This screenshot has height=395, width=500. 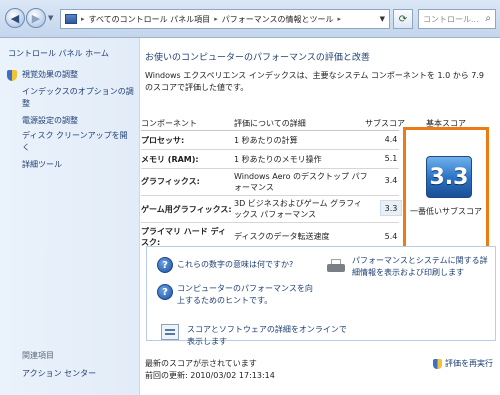 I want to click on sidebar-item-disk-cleanup: ディスク クリーンアップを開く, so click(x=78, y=142).